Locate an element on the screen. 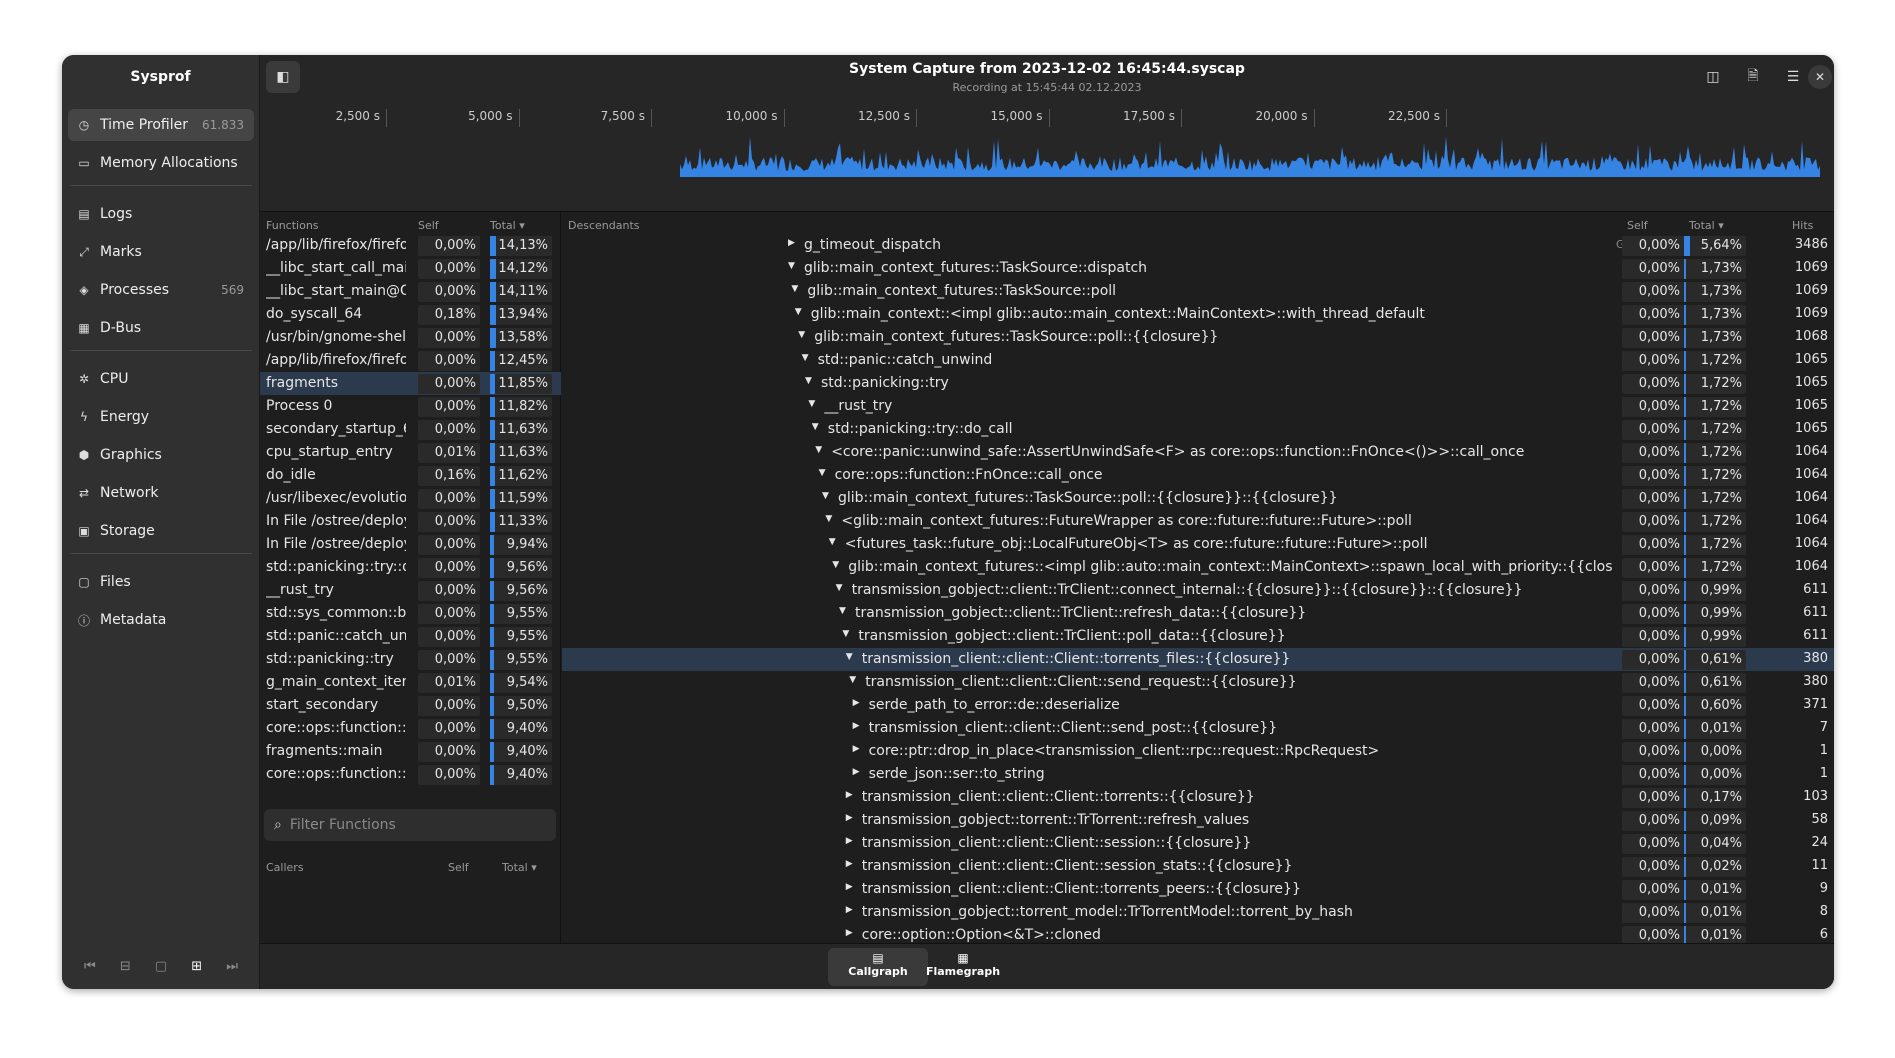 The width and height of the screenshot is (1895, 1058). descendant-row: ▶g_timeout_dispatchGLib ■0,00%5,64%3486 is located at coordinates (1198, 245).